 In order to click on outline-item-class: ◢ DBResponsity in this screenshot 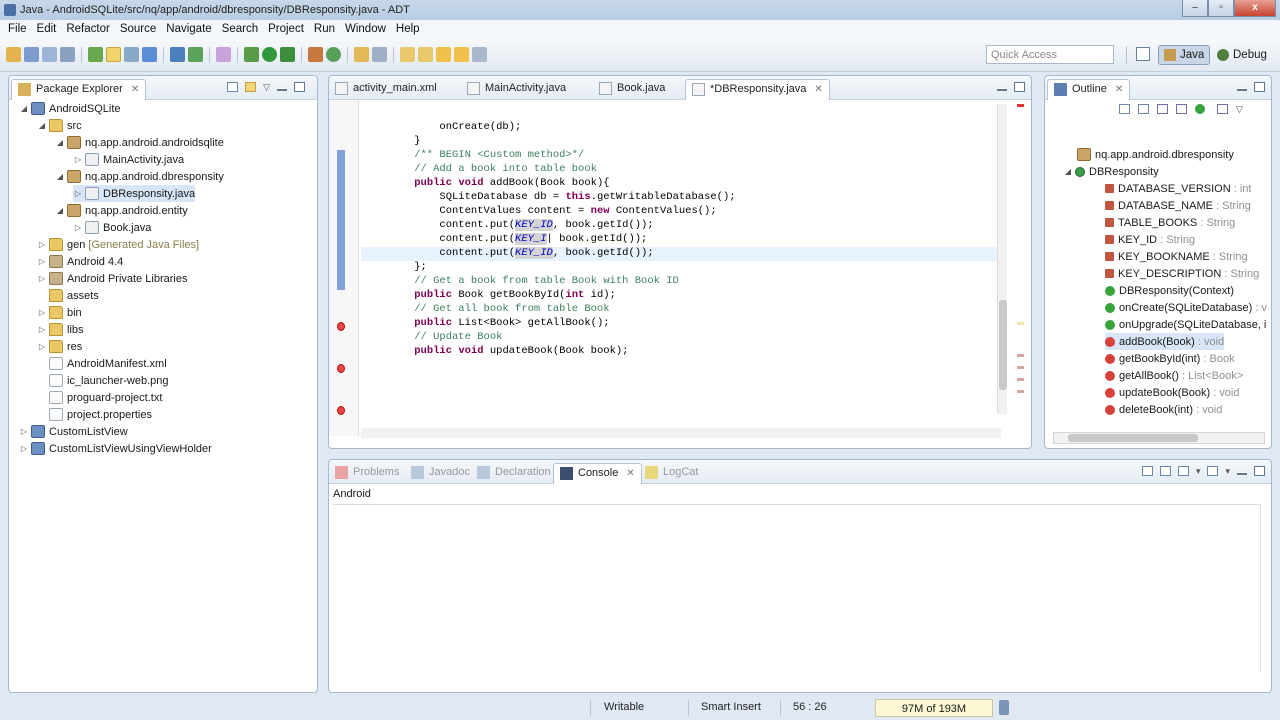, I will do `click(1111, 171)`.